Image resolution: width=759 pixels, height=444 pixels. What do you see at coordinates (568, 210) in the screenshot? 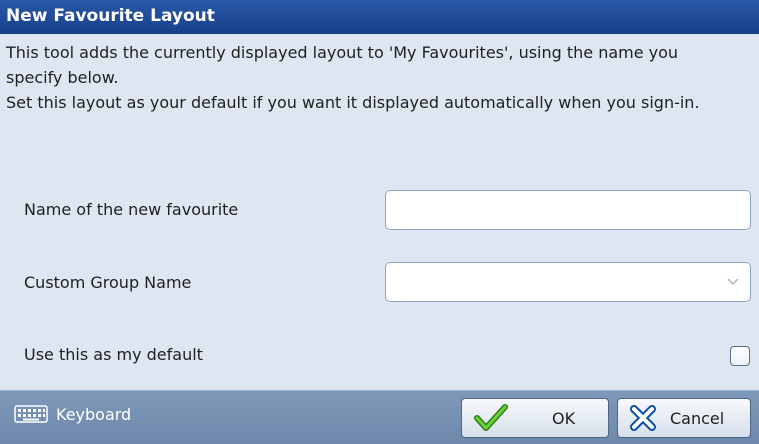
I see `favourite-name-input` at bounding box center [568, 210].